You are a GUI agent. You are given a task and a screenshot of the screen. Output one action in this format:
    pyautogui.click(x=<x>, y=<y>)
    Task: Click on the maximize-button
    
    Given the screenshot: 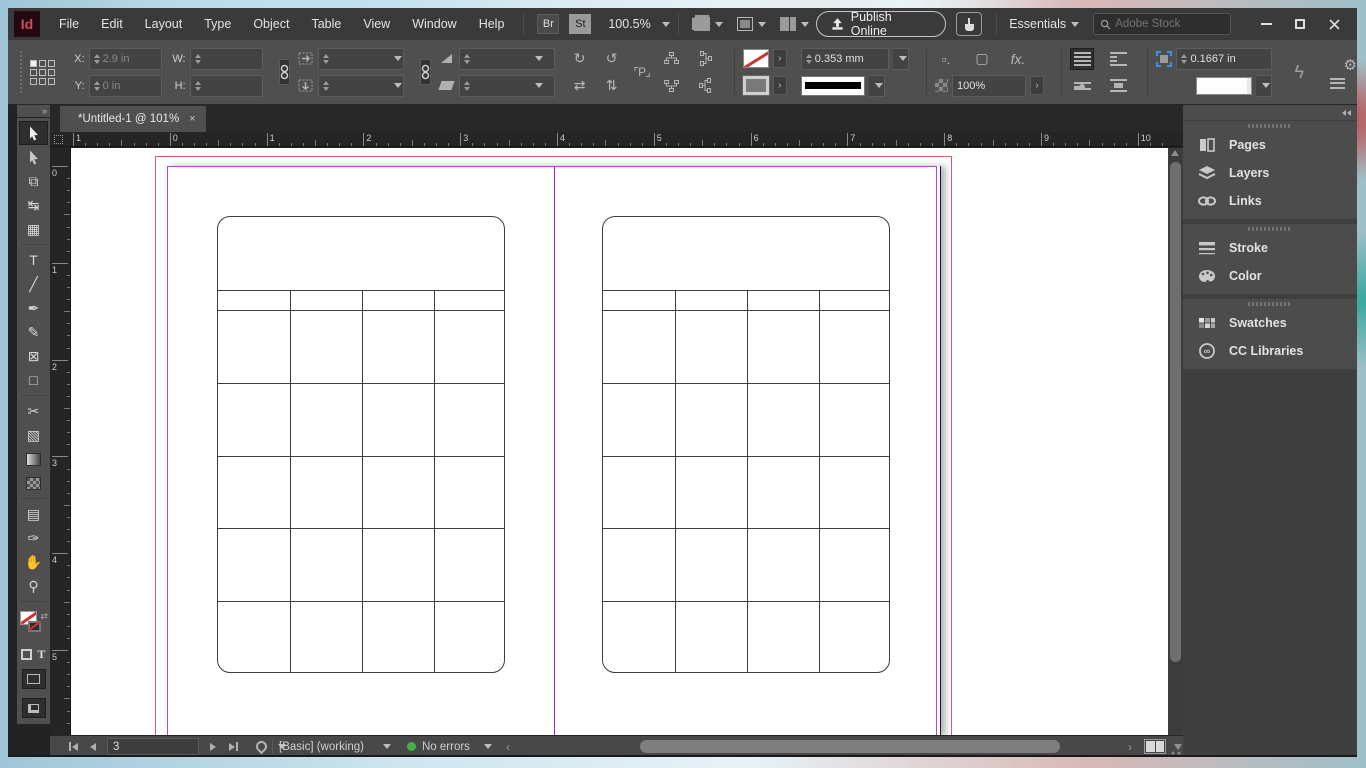 What is the action you would take?
    pyautogui.click(x=1300, y=24)
    